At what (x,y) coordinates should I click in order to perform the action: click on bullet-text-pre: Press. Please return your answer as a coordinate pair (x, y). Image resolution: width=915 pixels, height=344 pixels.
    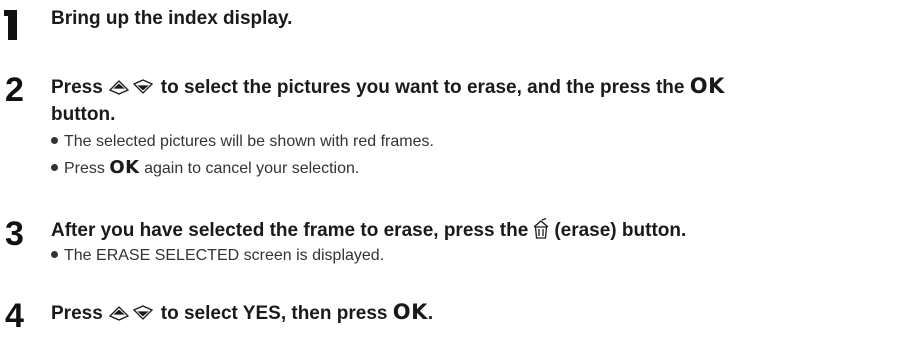
    Looking at the image, I should click on (84, 168).